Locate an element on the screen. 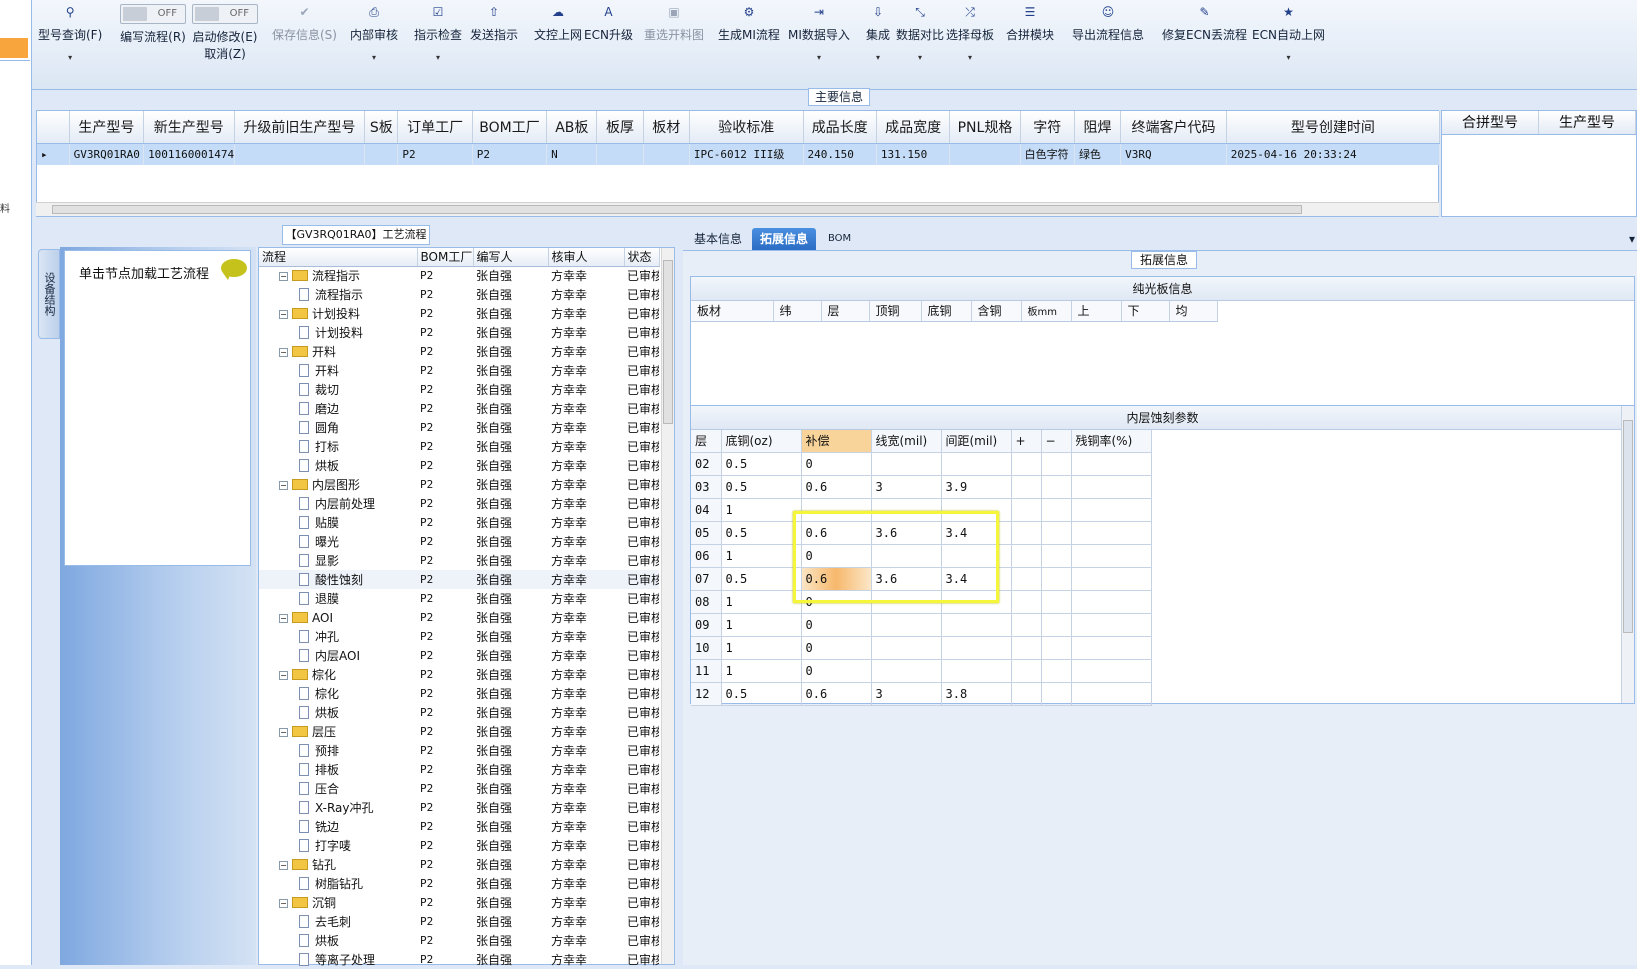  left-nav-selected-item is located at coordinates (14, 48).